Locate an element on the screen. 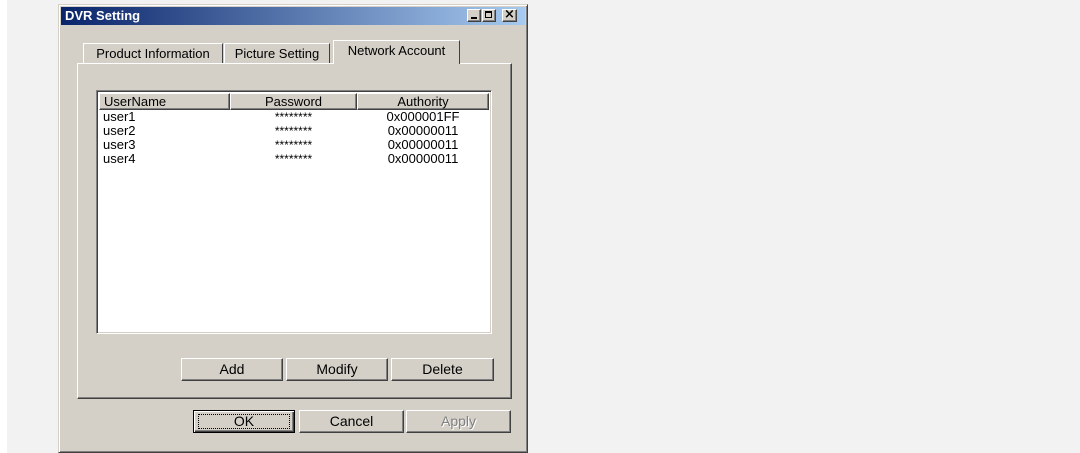 The height and width of the screenshot is (453, 1080). tab-network-account: Network Account is located at coordinates (396, 52).